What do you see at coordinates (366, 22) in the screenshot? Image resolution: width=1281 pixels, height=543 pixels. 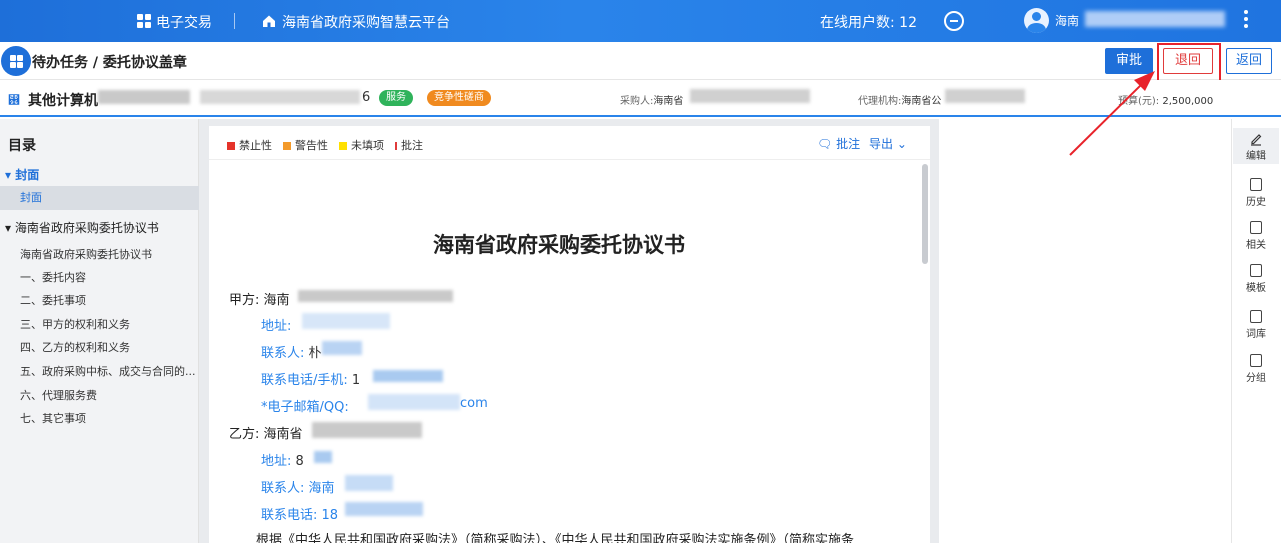 I see `platform-title: 海南省政府采购智慧云平台` at bounding box center [366, 22].